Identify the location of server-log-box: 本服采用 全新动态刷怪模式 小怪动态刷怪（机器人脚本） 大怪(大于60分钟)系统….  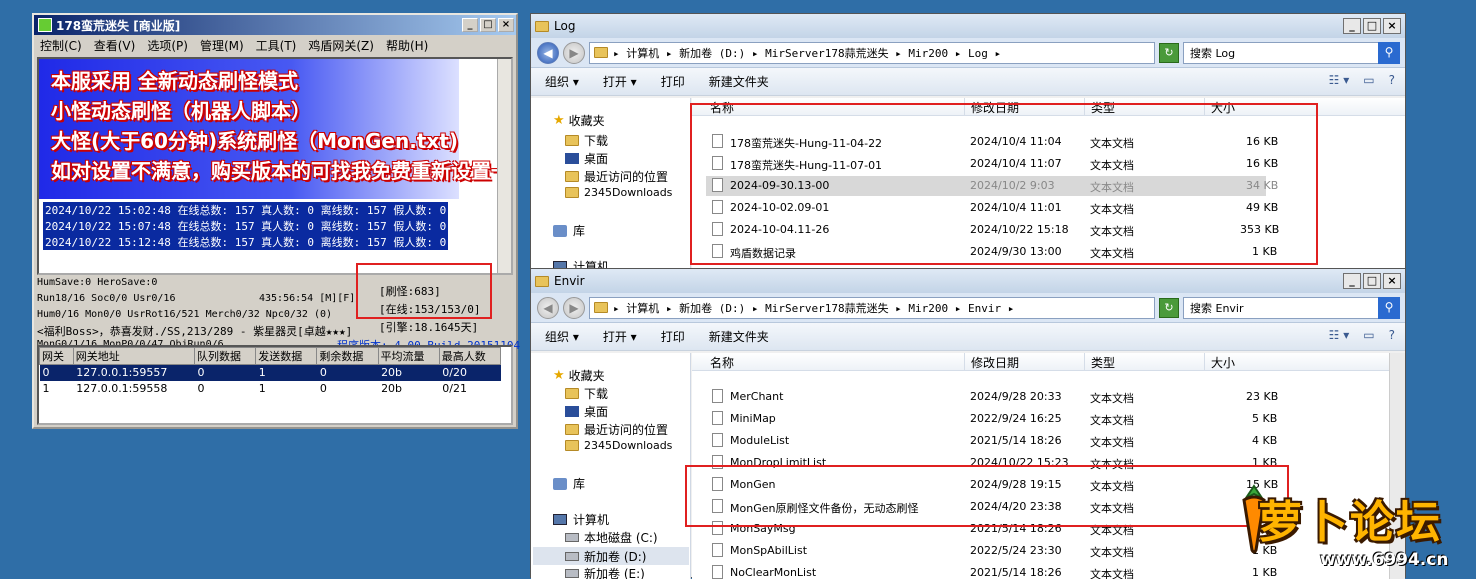
(275, 166).